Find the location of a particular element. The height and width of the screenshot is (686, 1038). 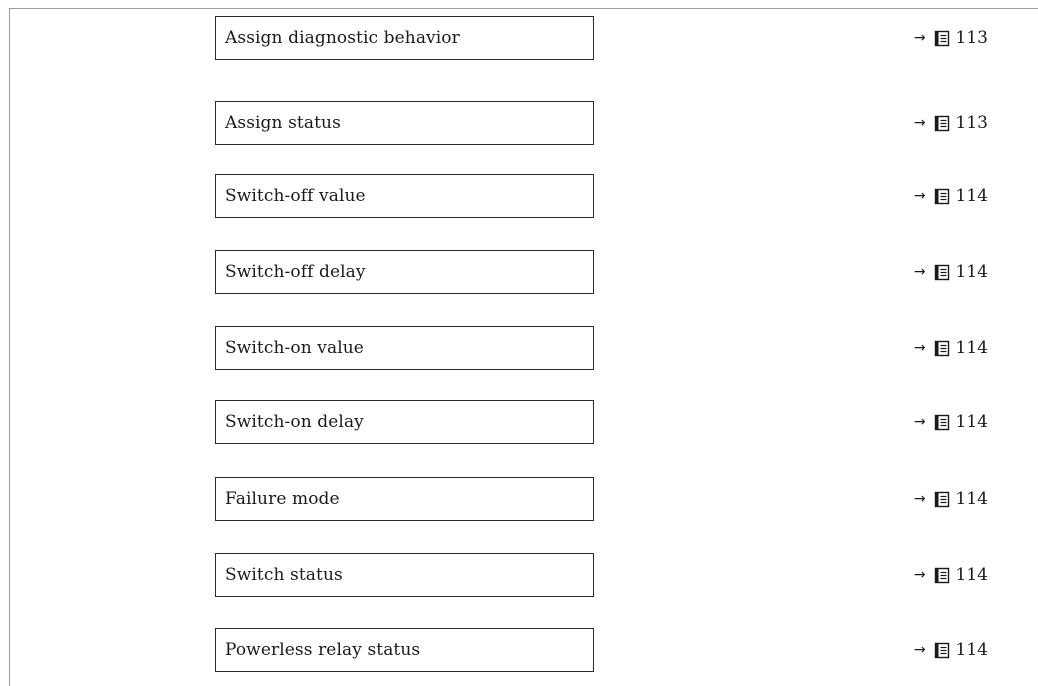

parameter-label: Assign status is located at coordinates (283, 123).